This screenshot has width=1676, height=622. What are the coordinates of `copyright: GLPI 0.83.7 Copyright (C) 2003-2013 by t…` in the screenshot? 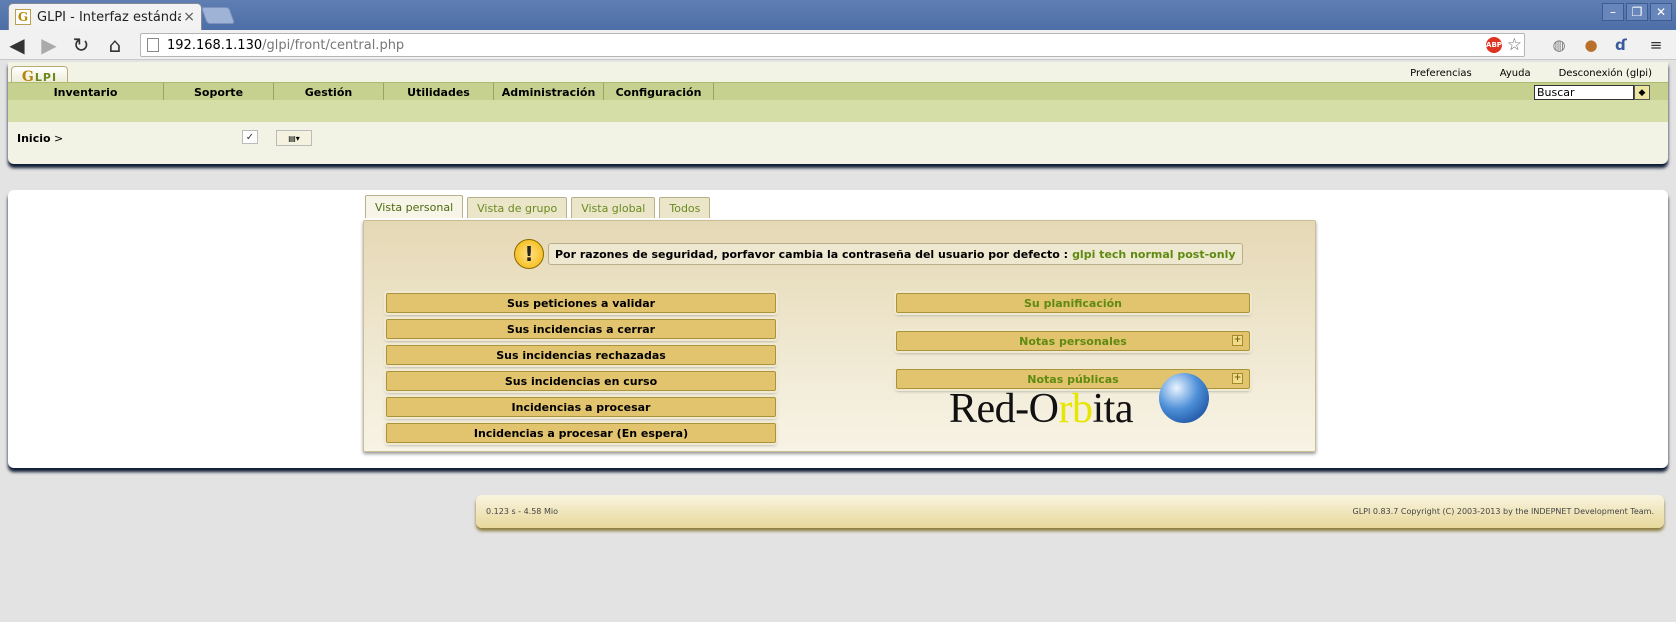 It's located at (1503, 511).